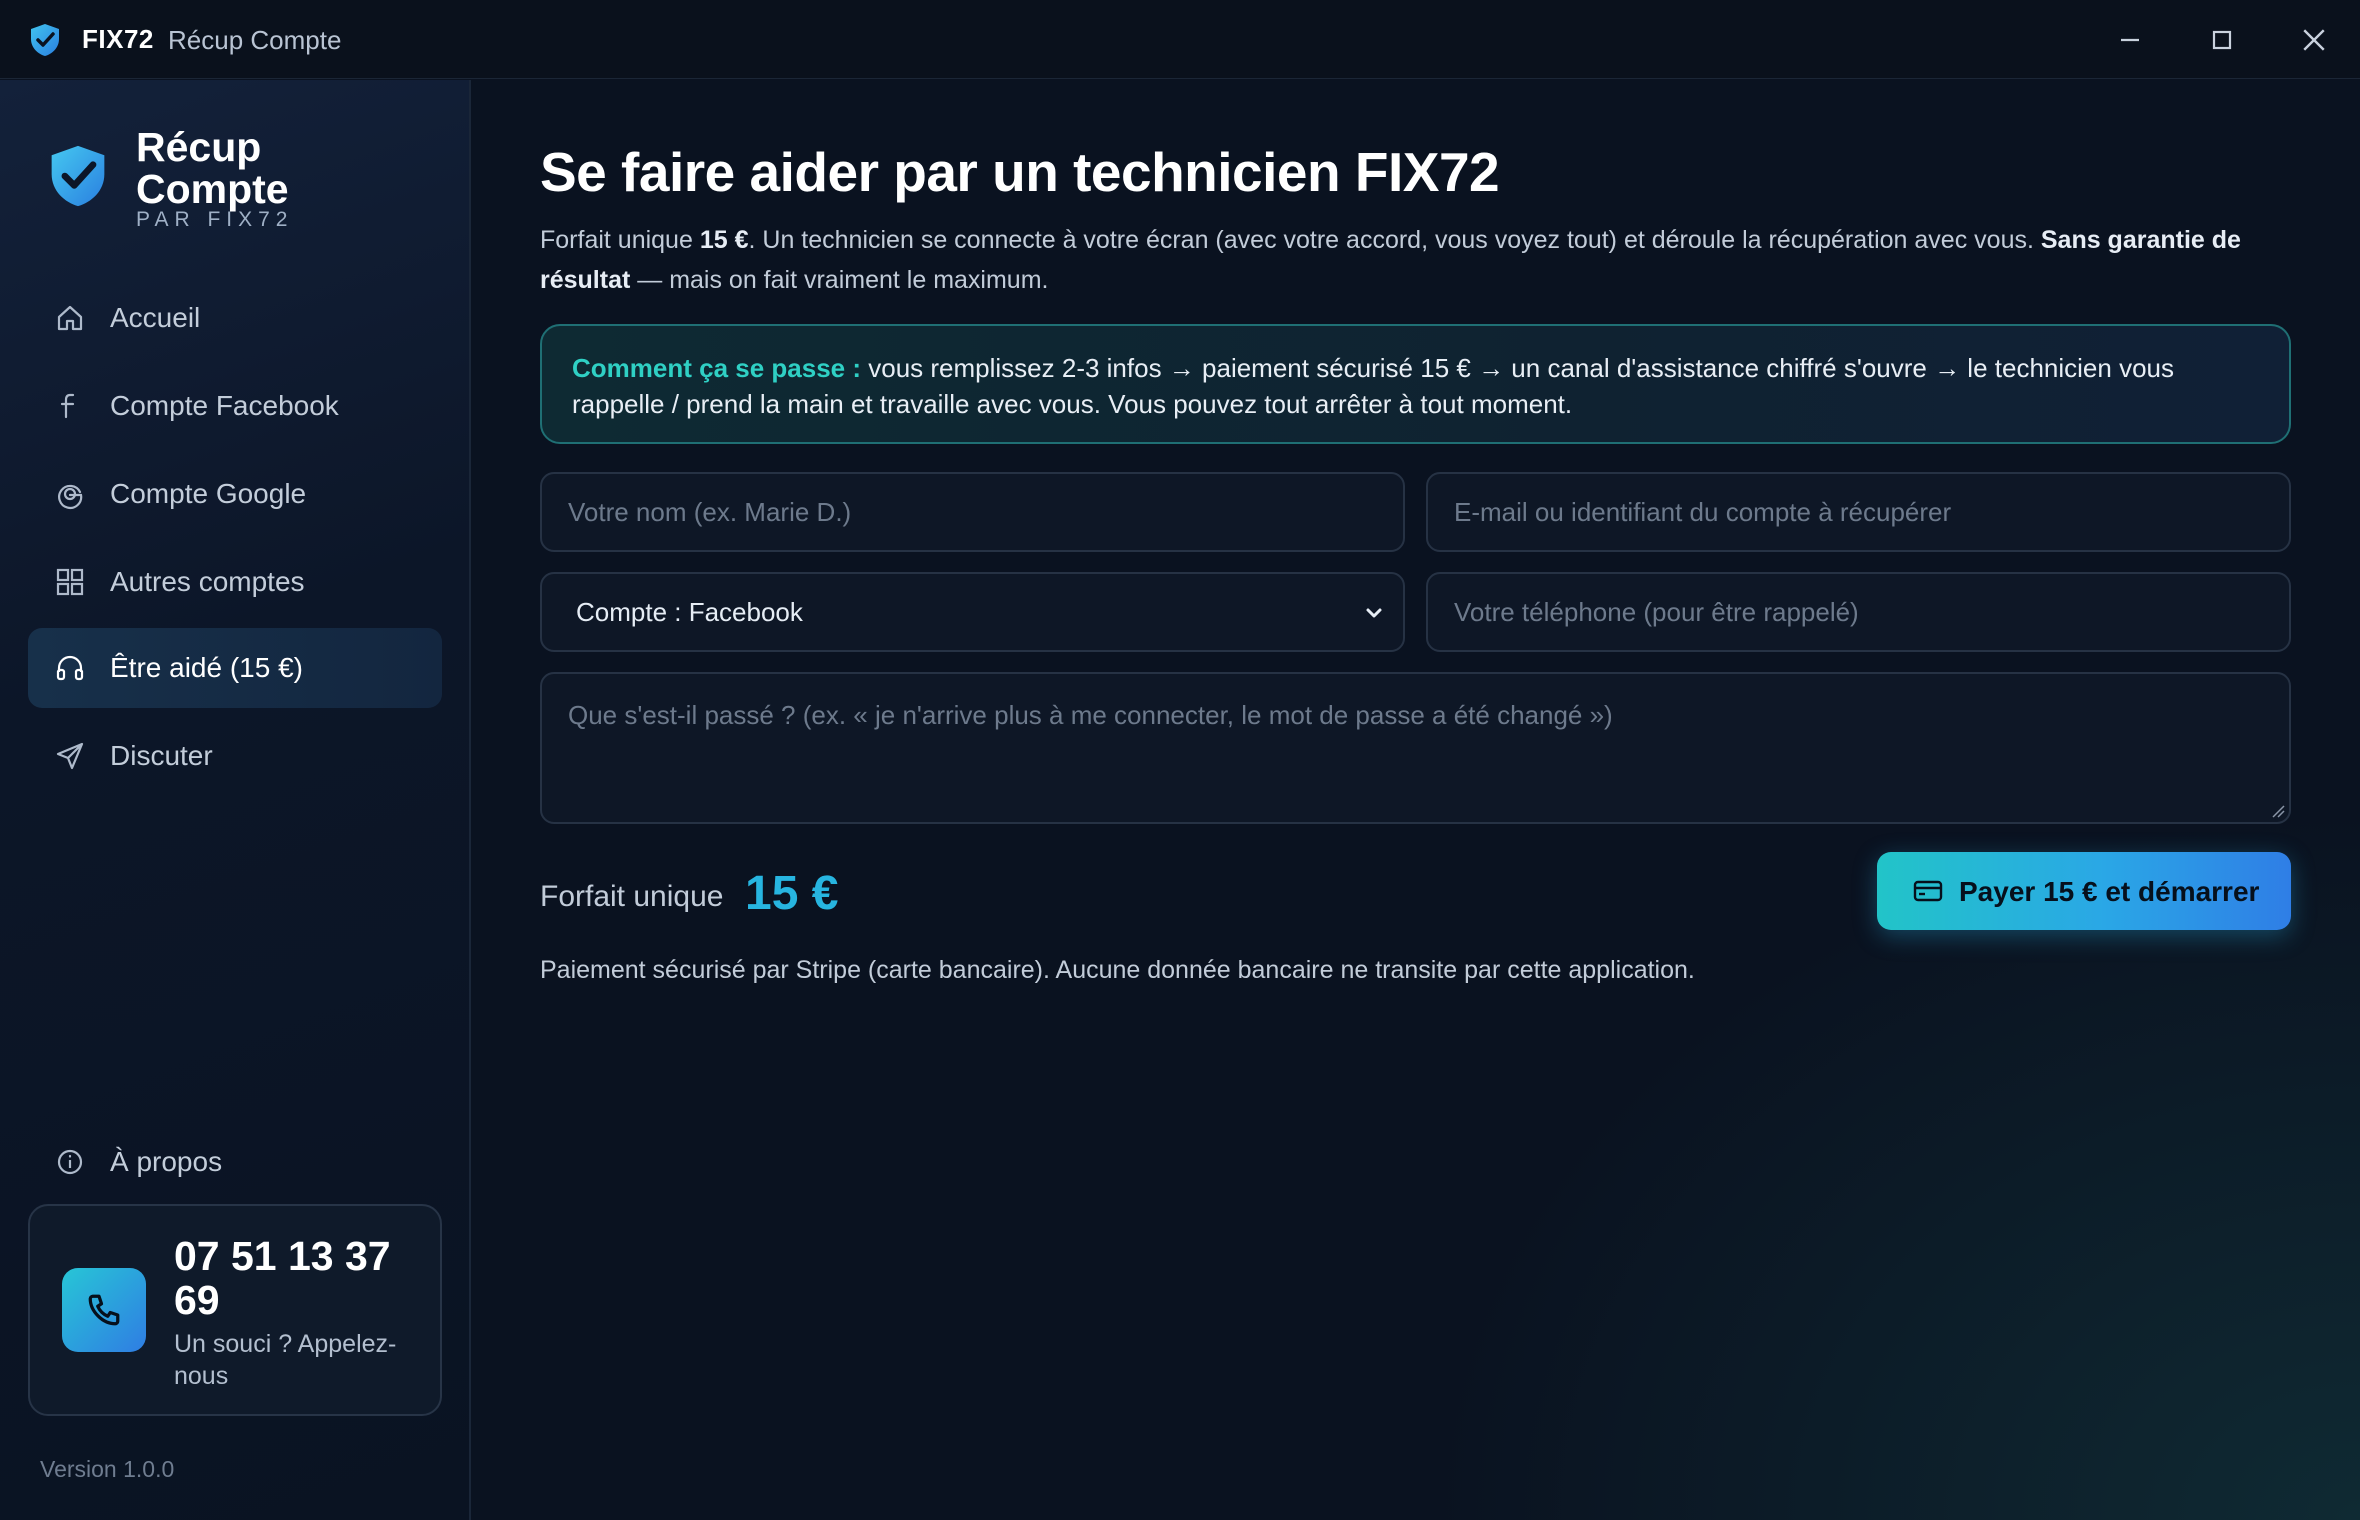 The width and height of the screenshot is (2360, 1520). I want to click on maximize-button, so click(2222, 40).